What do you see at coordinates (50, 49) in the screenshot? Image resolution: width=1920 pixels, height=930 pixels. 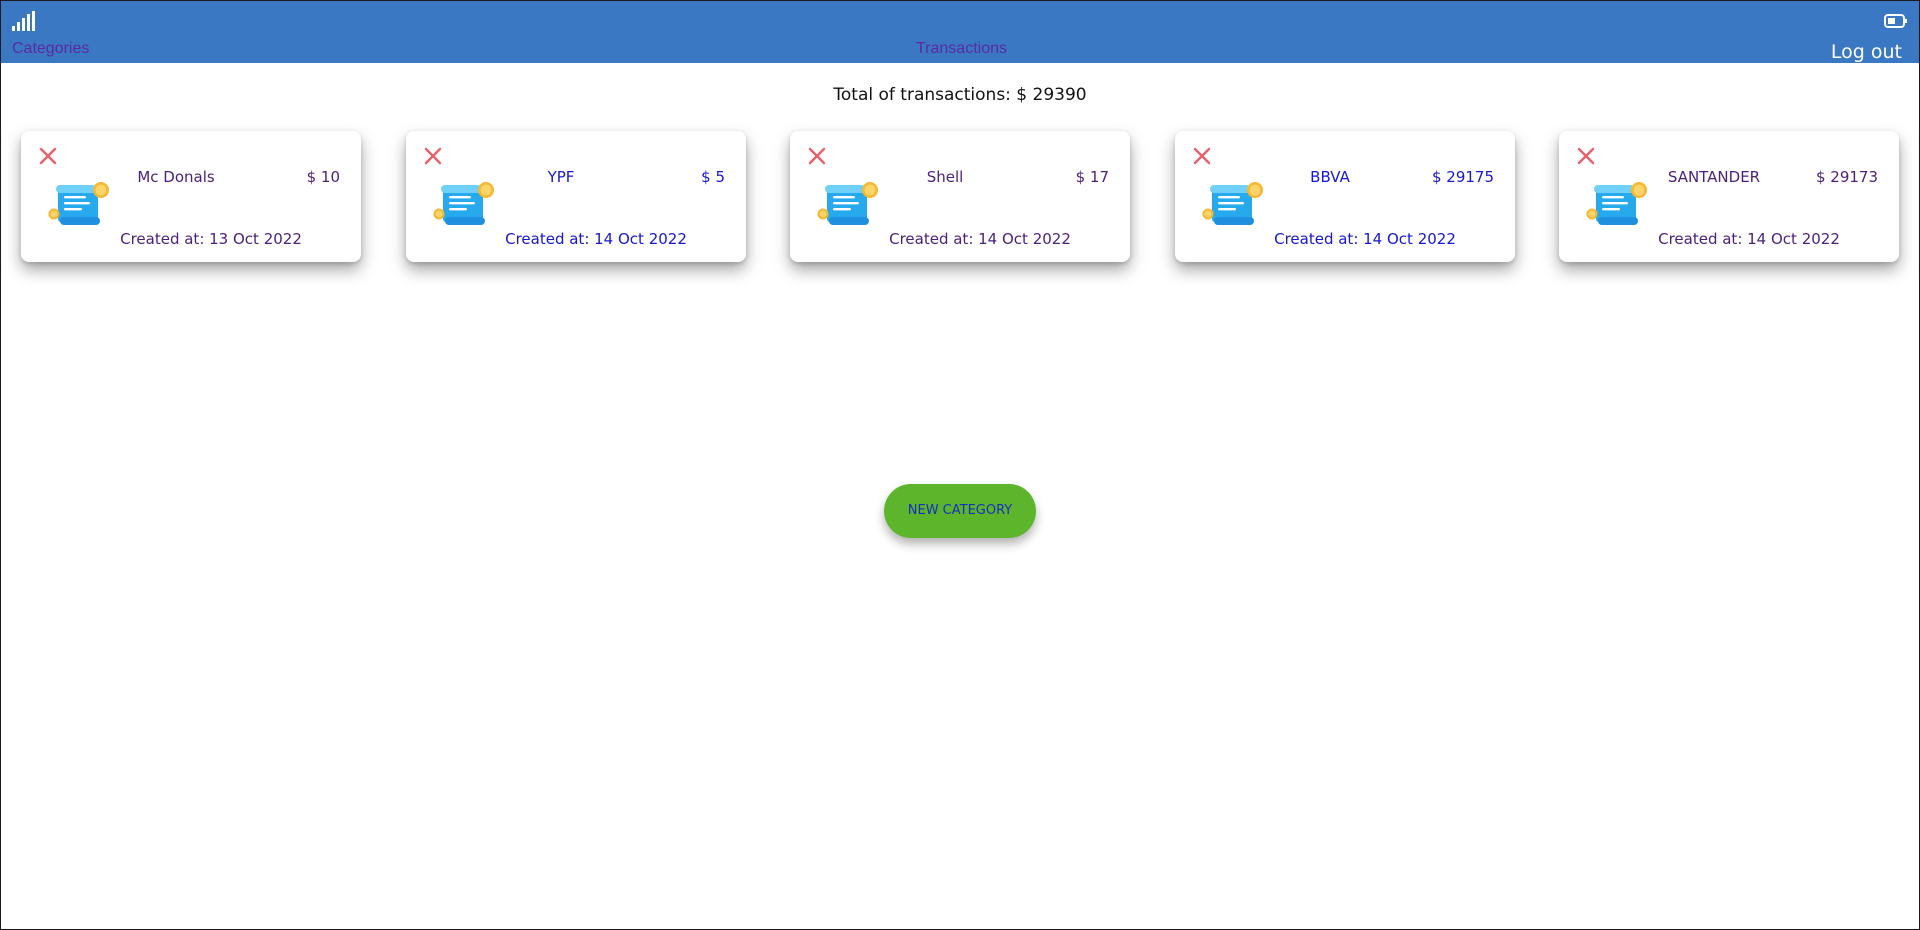 I see `nav-categories-link: Categories` at bounding box center [50, 49].